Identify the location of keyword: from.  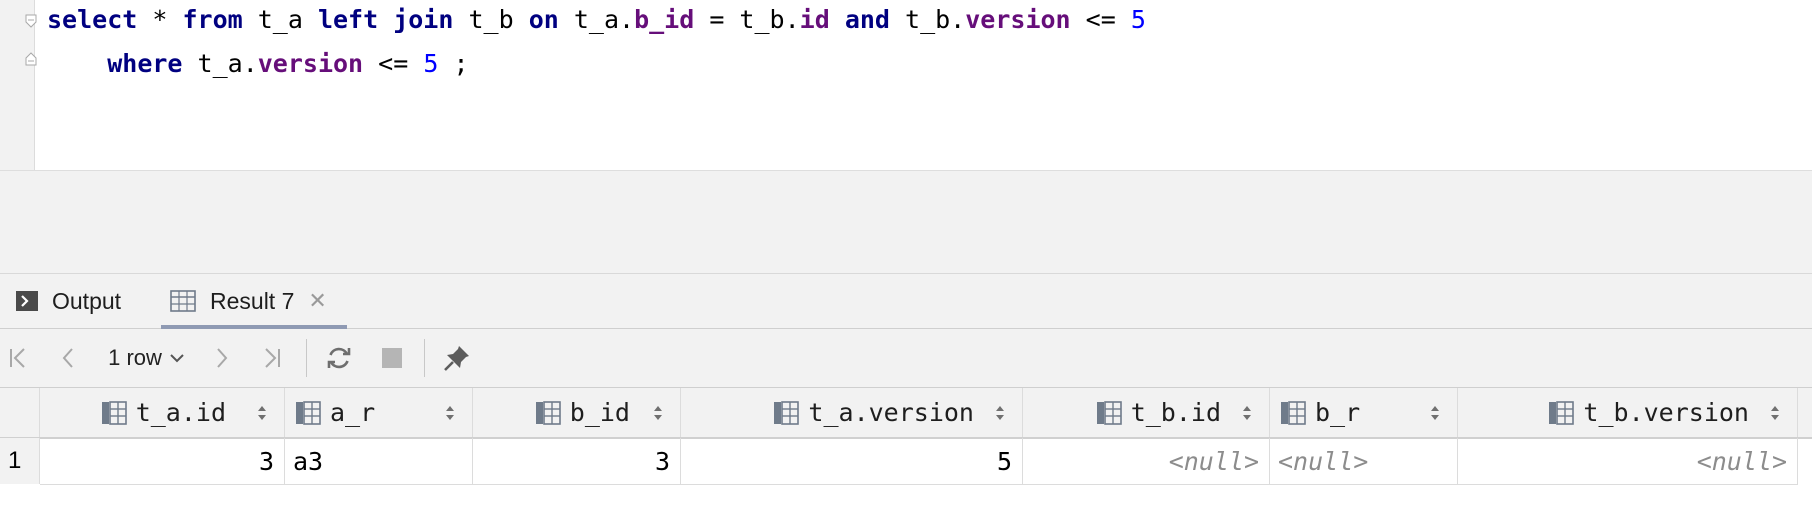
(212, 19).